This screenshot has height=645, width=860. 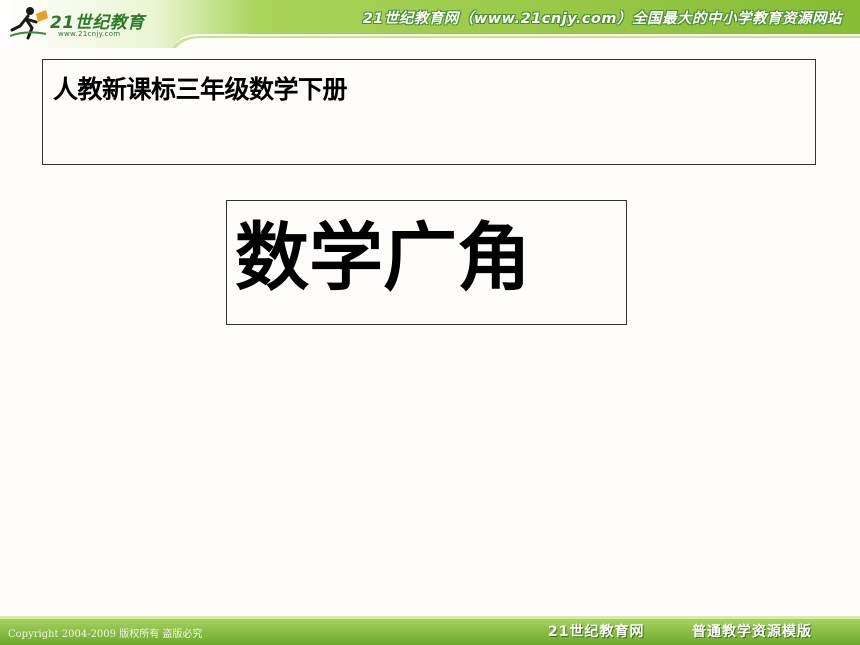 What do you see at coordinates (105, 634) in the screenshot?
I see `copyright-notice: Copyright 2004-2009 版权所有 盗版必究` at bounding box center [105, 634].